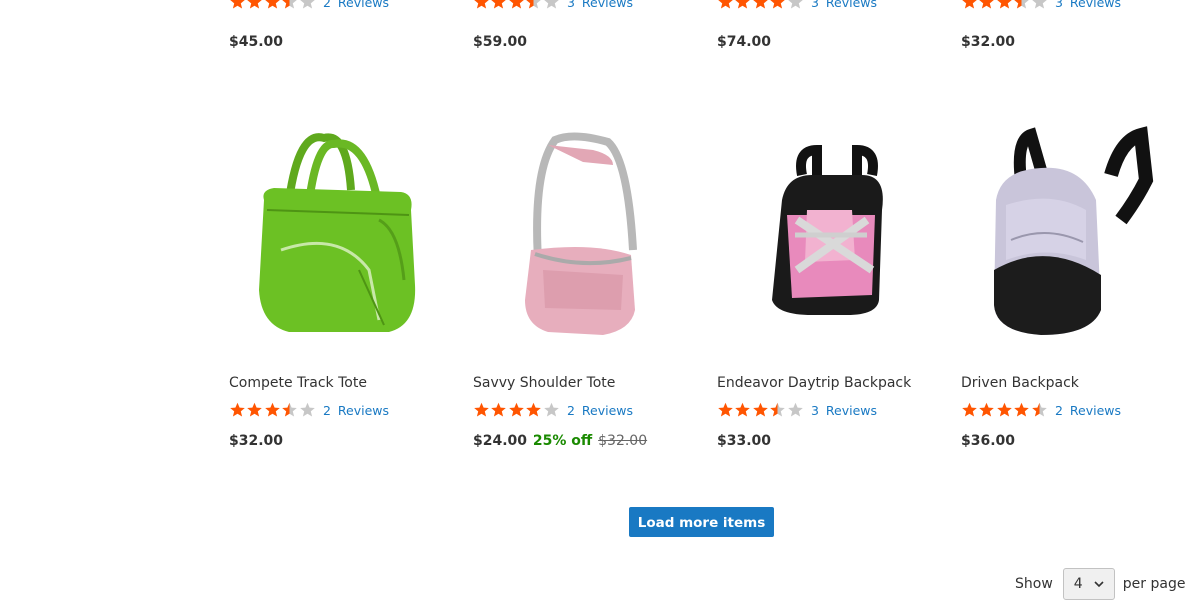 Image resolution: width=1201 pixels, height=601 pixels. Describe the element at coordinates (832, 25) in the screenshot. I see `product-card: 3 Reviews $74.00` at that location.